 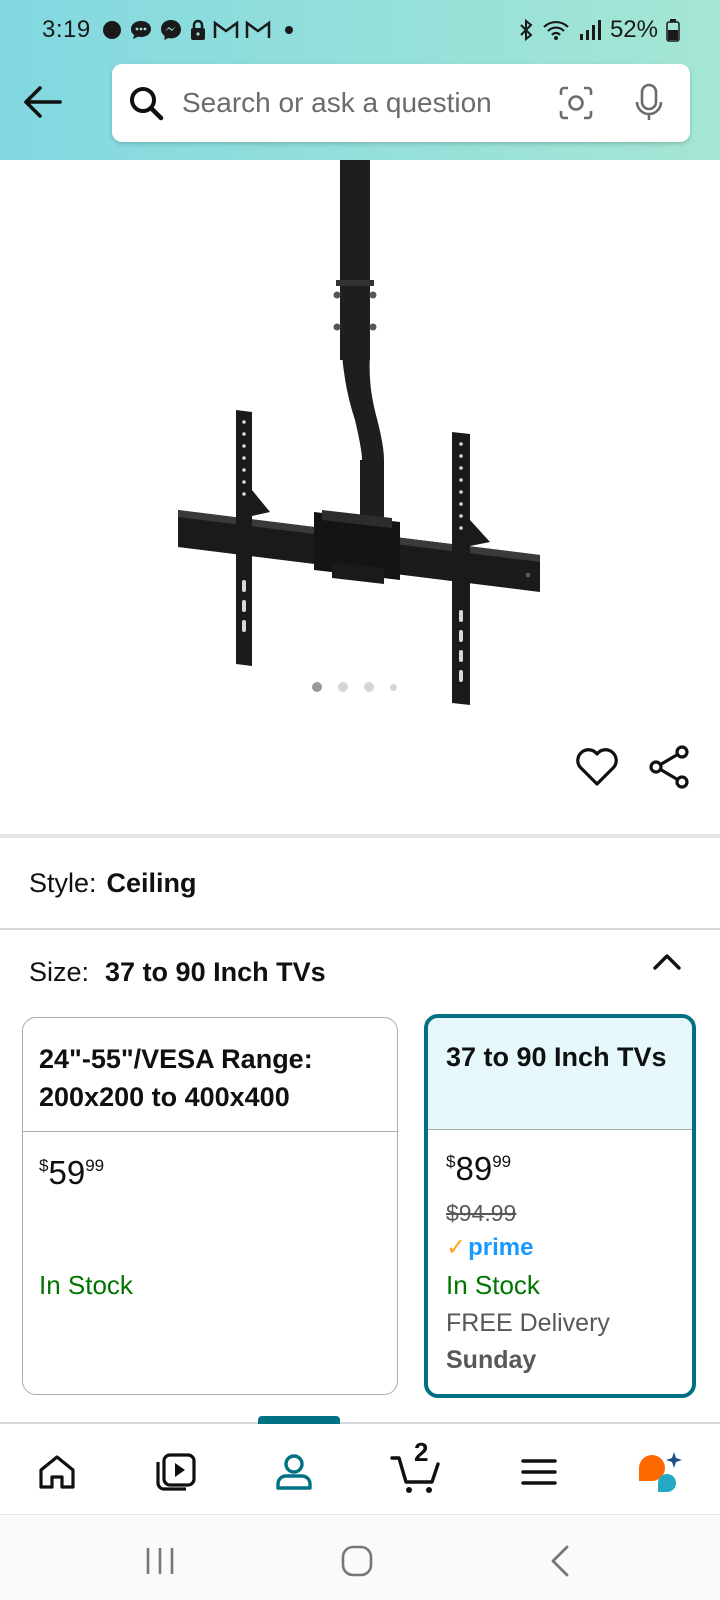 I want to click on recent-apps-icon, so click(x=160, y=1561).